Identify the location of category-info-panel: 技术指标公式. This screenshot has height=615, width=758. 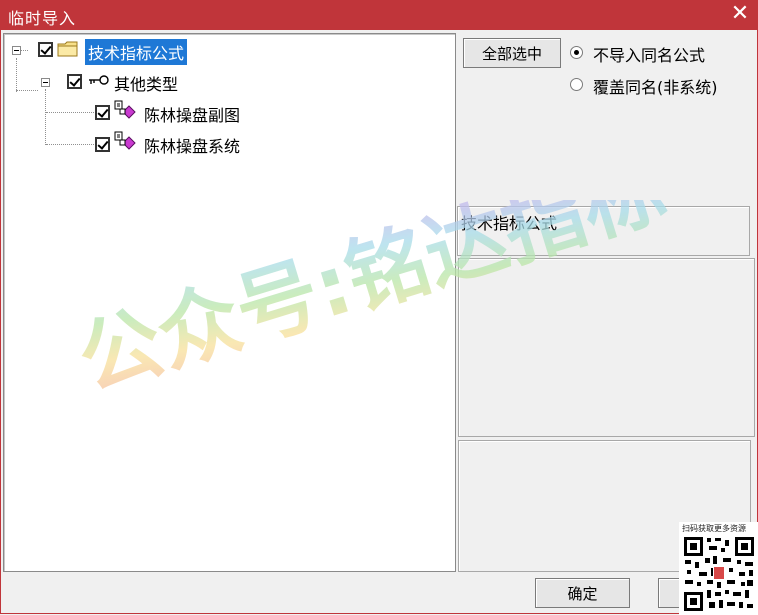
(603, 231).